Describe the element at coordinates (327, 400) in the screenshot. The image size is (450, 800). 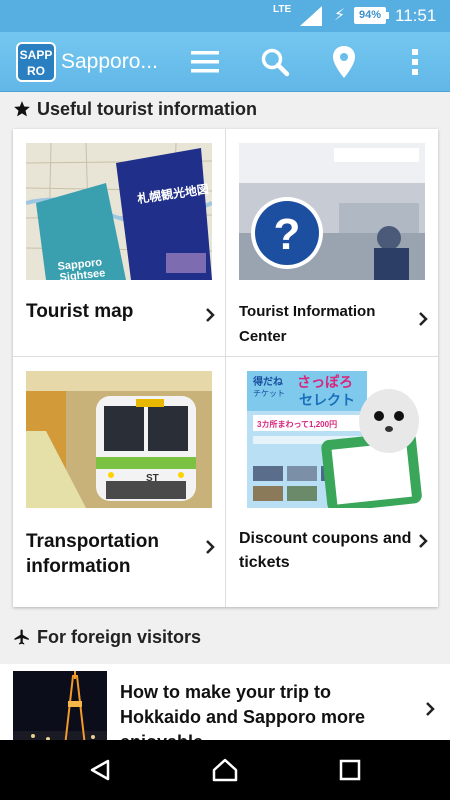
I see `coupon-title-2: セレクト` at that location.